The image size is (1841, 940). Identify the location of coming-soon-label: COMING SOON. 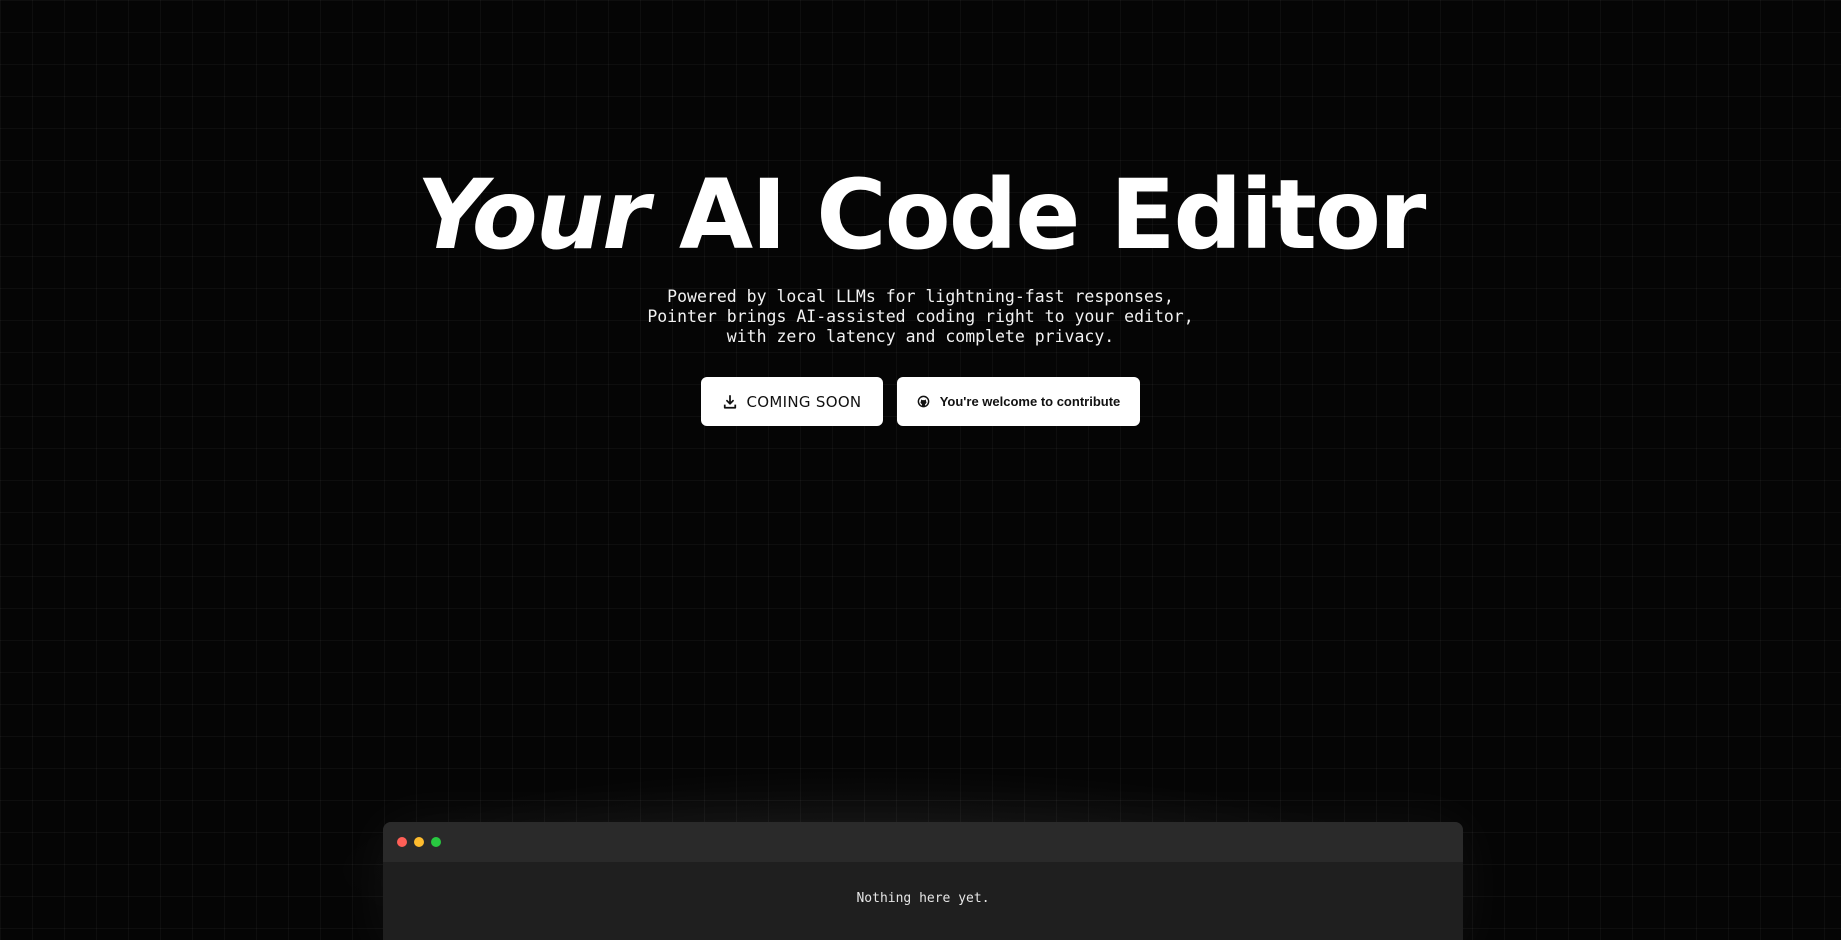
(804, 401).